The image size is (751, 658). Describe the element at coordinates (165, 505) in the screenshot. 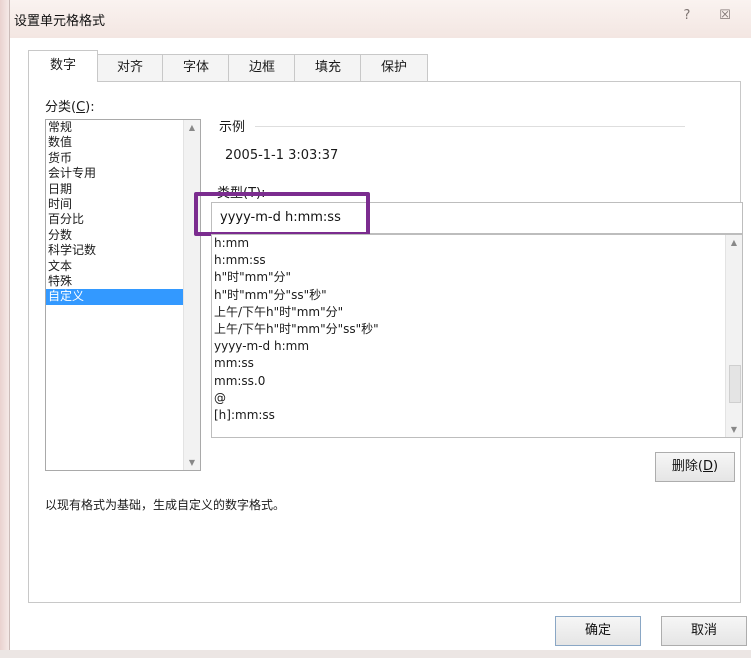

I see `format-description: 以现有格式为基础，生成自定义的数字格式。` at that location.